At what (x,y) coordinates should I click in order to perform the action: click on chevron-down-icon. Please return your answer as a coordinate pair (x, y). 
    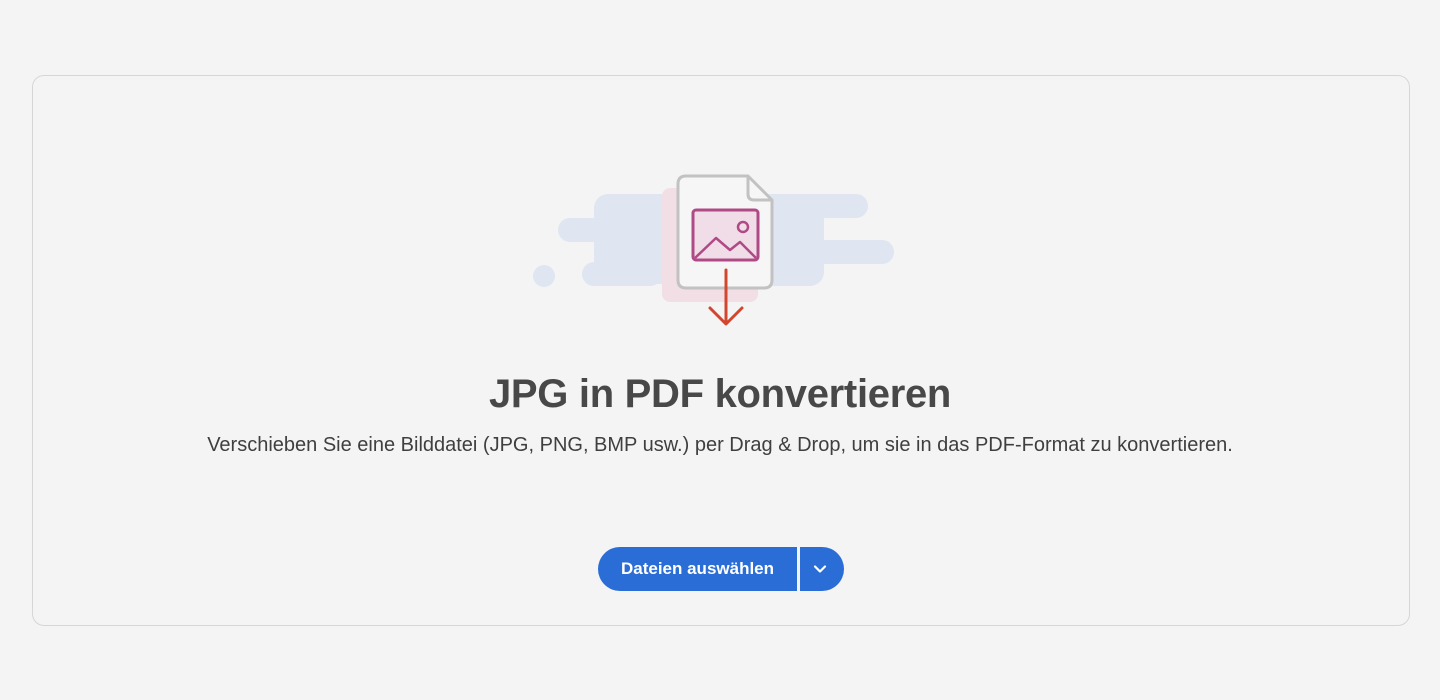
    Looking at the image, I should click on (820, 569).